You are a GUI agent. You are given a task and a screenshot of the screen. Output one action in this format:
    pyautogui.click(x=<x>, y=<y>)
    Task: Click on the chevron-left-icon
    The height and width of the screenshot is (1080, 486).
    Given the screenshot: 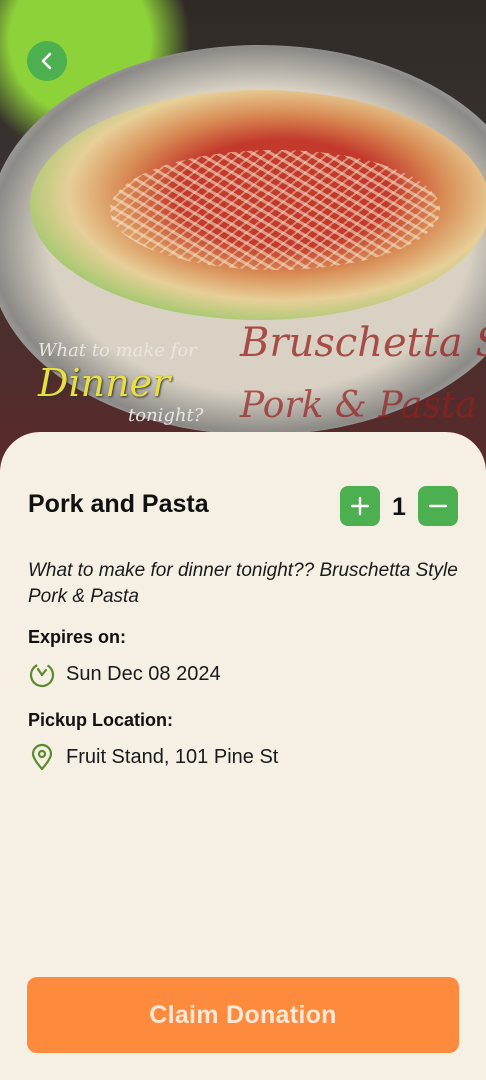 What is the action you would take?
    pyautogui.click(x=46, y=61)
    